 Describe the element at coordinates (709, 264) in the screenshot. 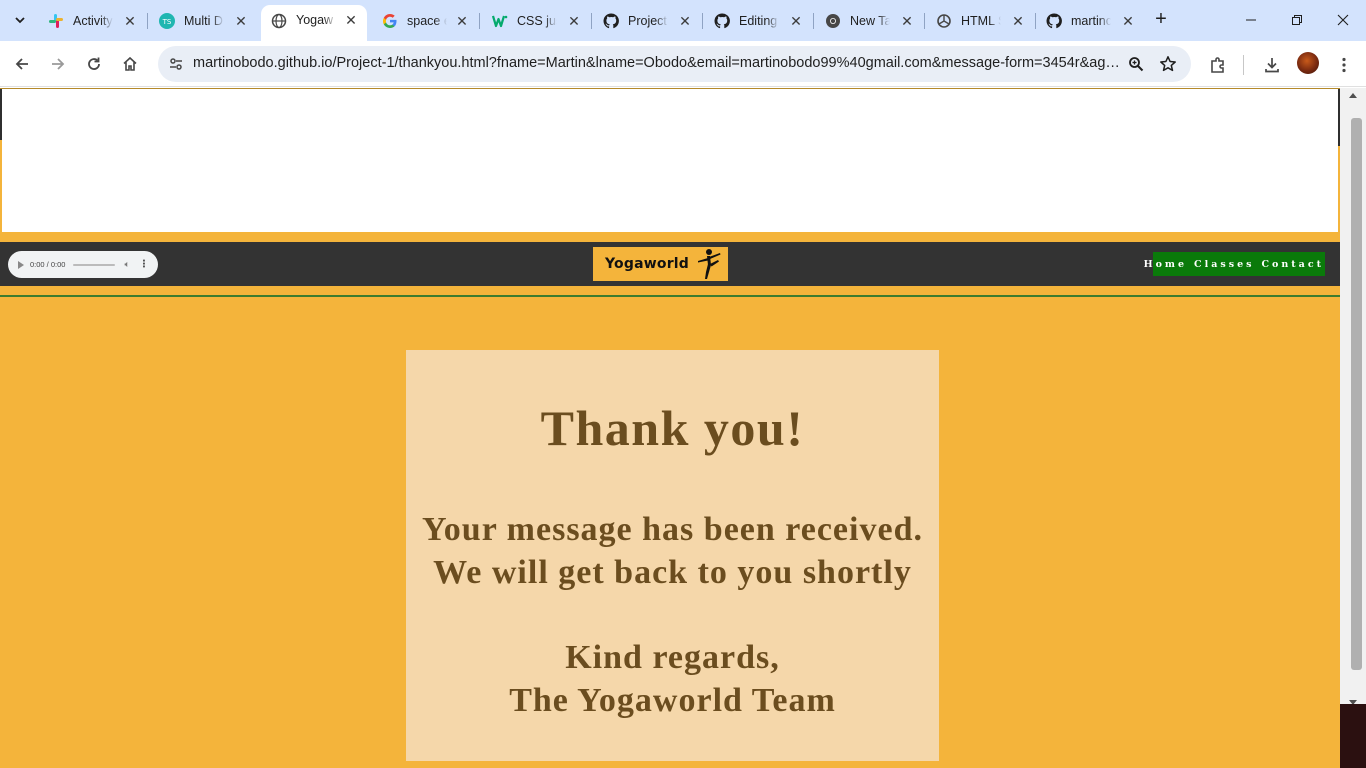

I see `yoga-figure-icon` at that location.